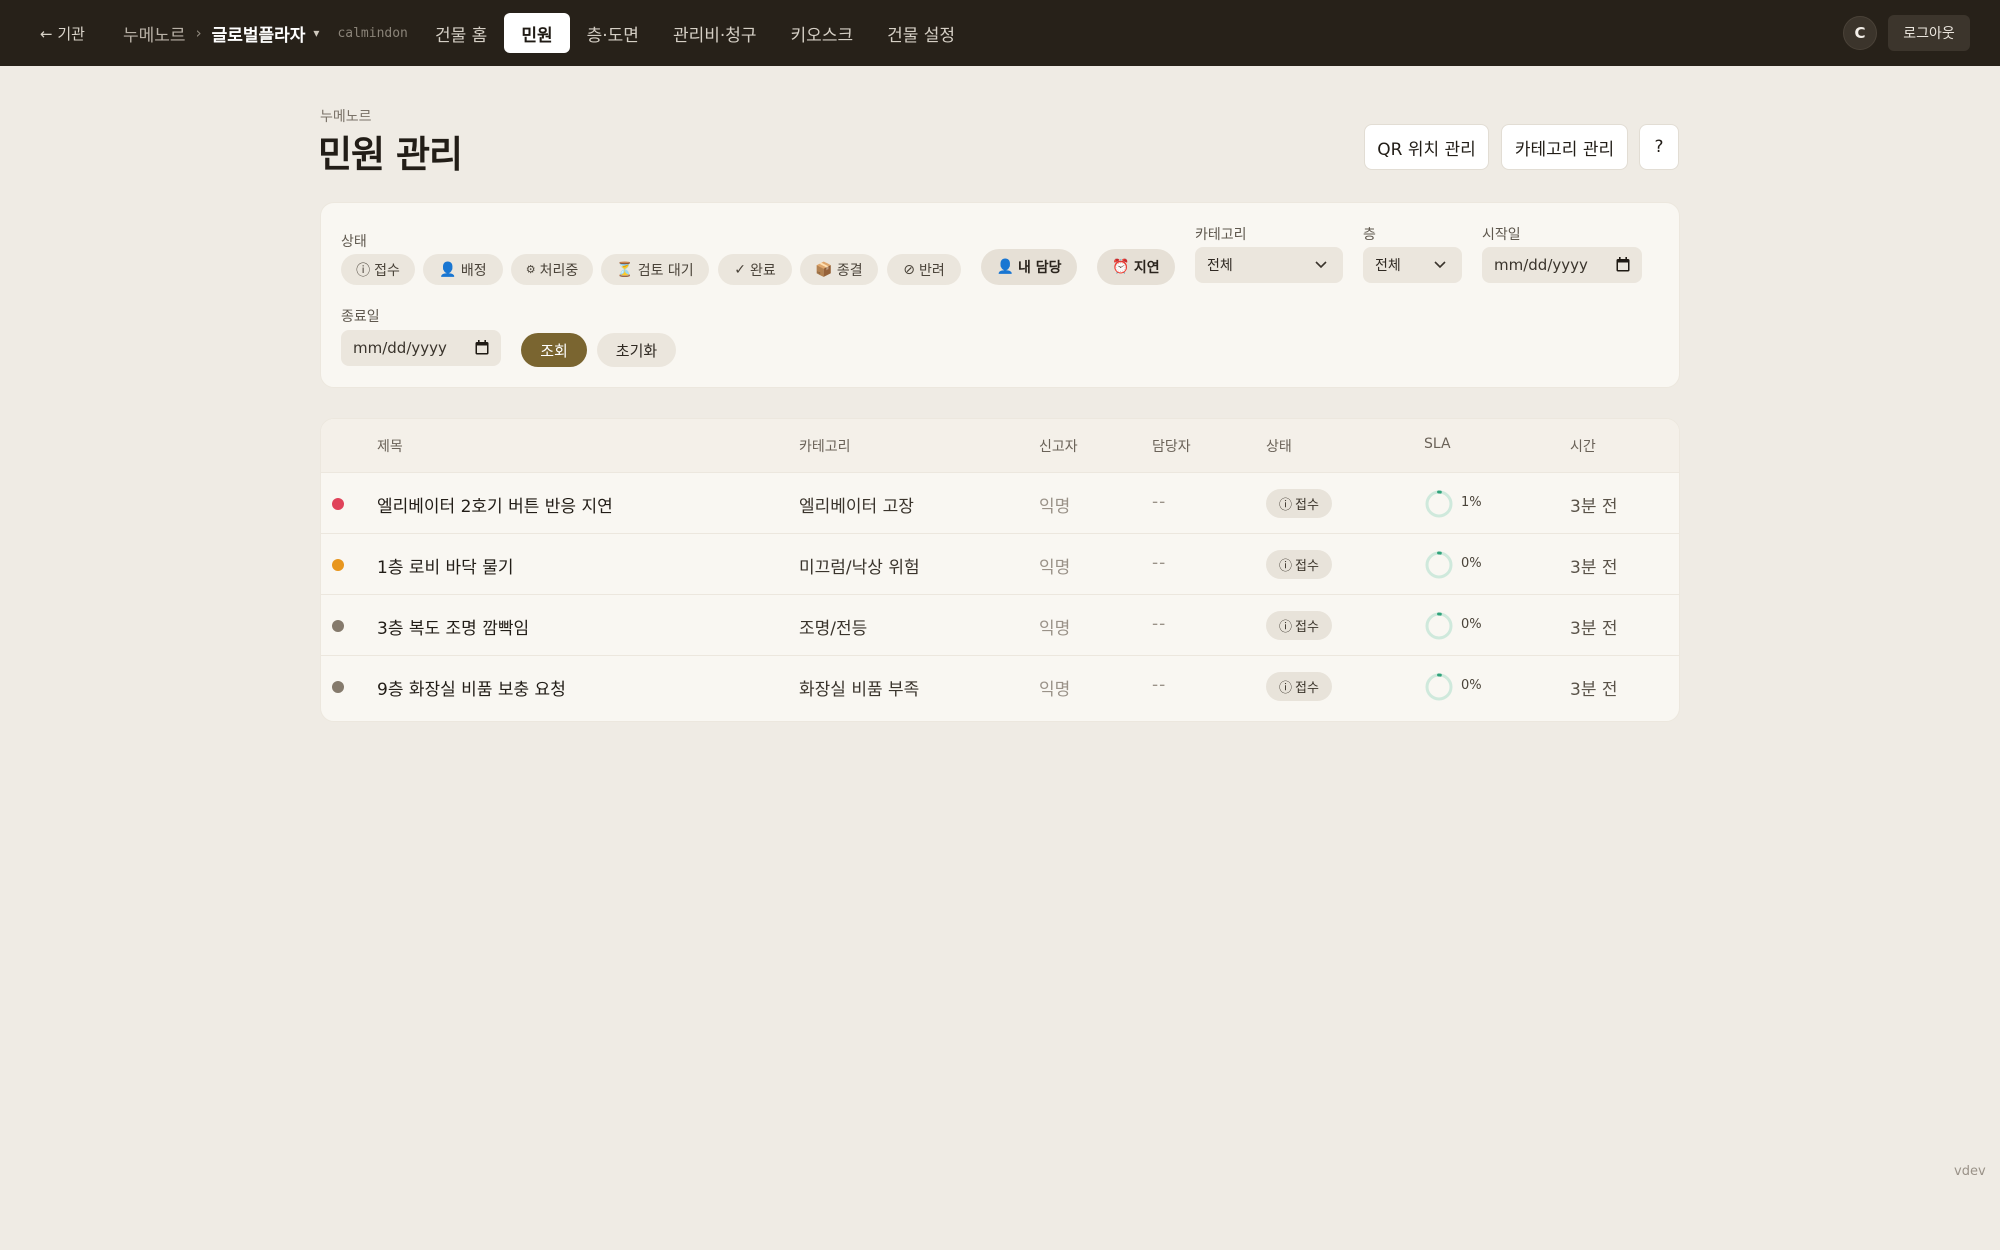  I want to click on building-switcher: 글로벌플라자, so click(259, 33).